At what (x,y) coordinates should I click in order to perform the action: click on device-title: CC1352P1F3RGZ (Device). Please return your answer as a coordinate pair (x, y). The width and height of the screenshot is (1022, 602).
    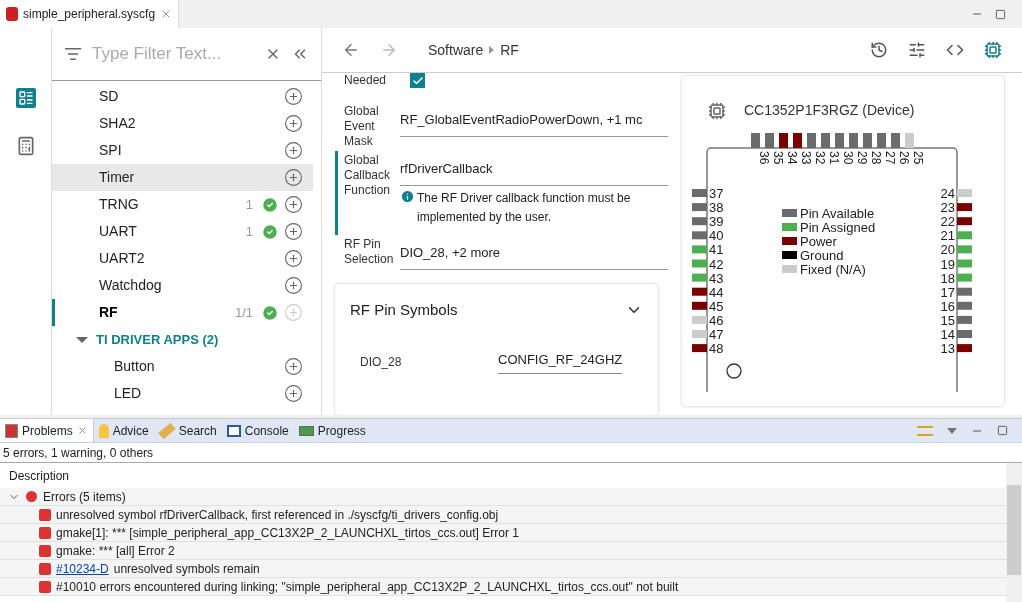
    Looking at the image, I should click on (829, 110).